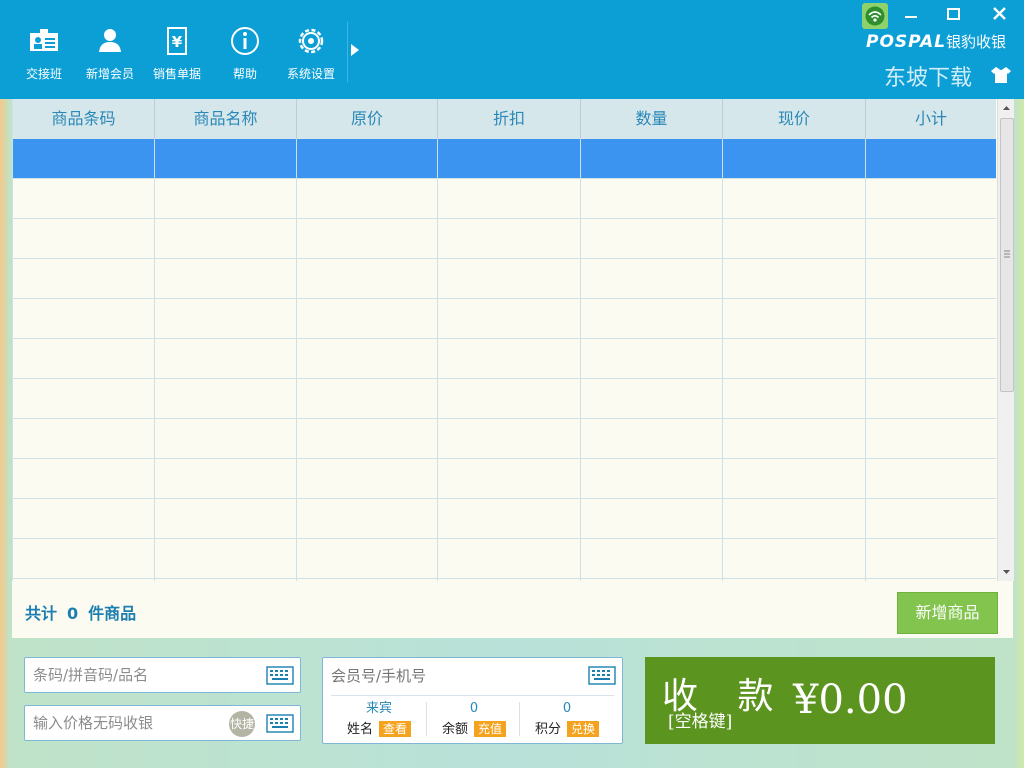 The height and width of the screenshot is (768, 1024). I want to click on quick-key-button: 快捷, so click(242, 724).